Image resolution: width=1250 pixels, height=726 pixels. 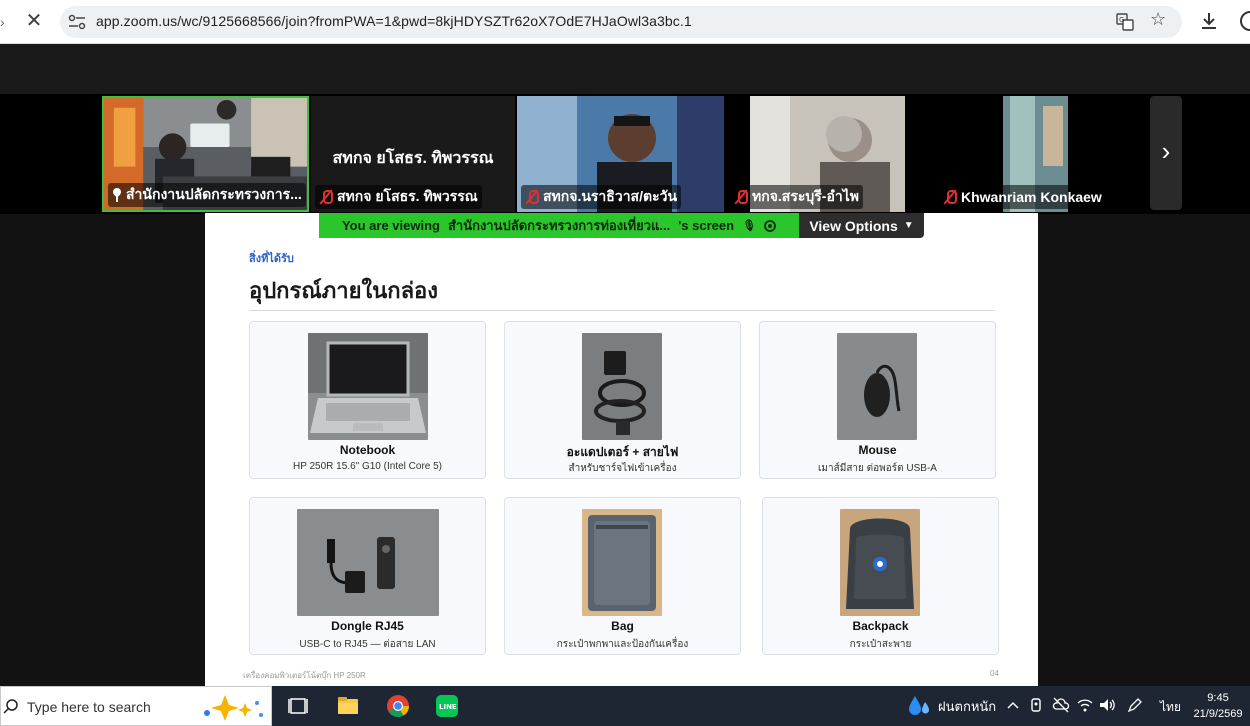 What do you see at coordinates (1218, 698) in the screenshot?
I see `clock-time: 9:45` at bounding box center [1218, 698].